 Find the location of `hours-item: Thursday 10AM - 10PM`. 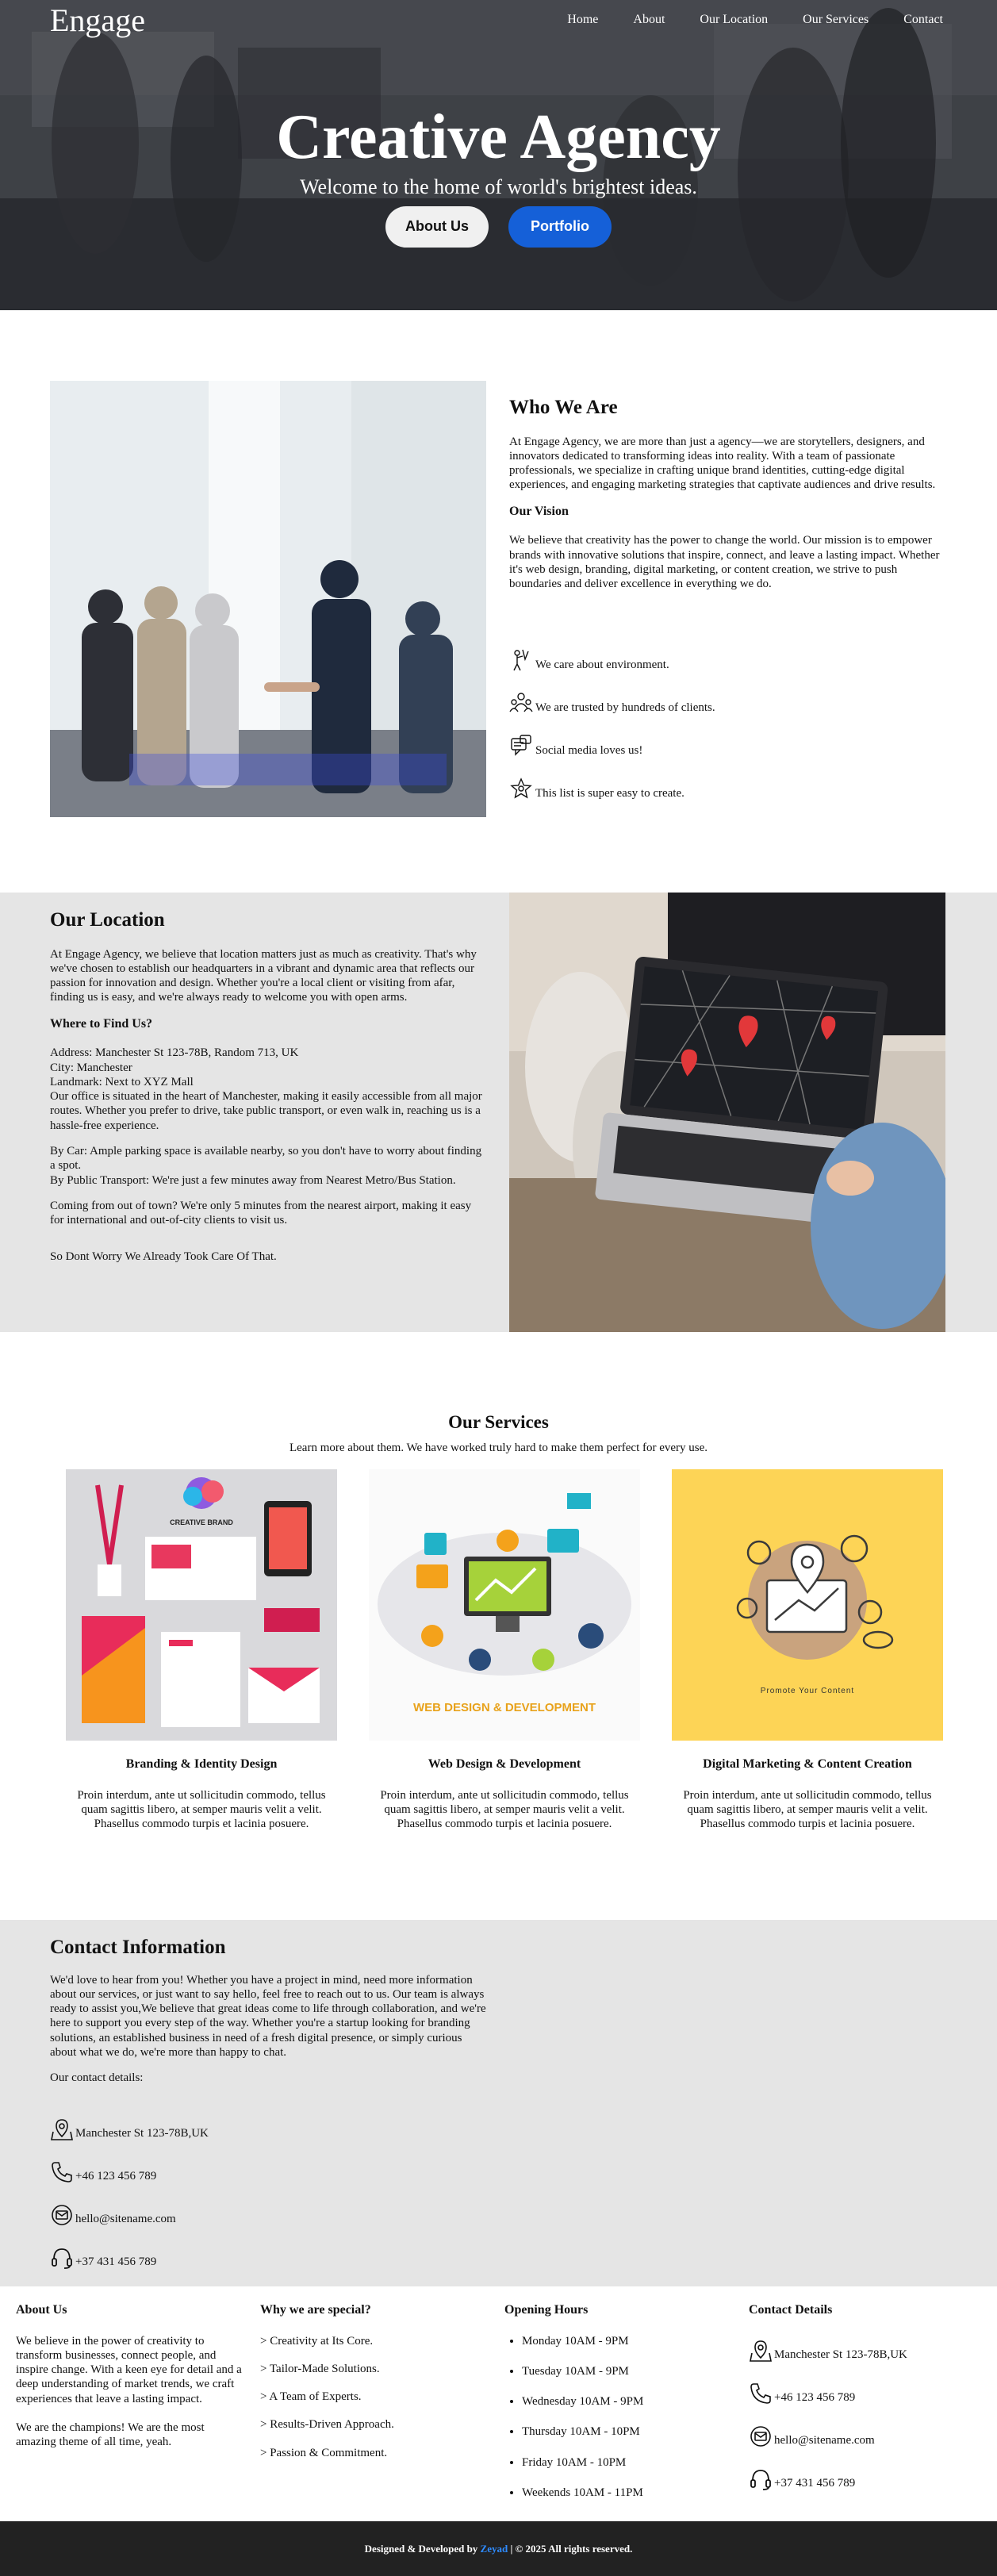

hours-item: Thursday 10AM - 10PM is located at coordinates (628, 2431).